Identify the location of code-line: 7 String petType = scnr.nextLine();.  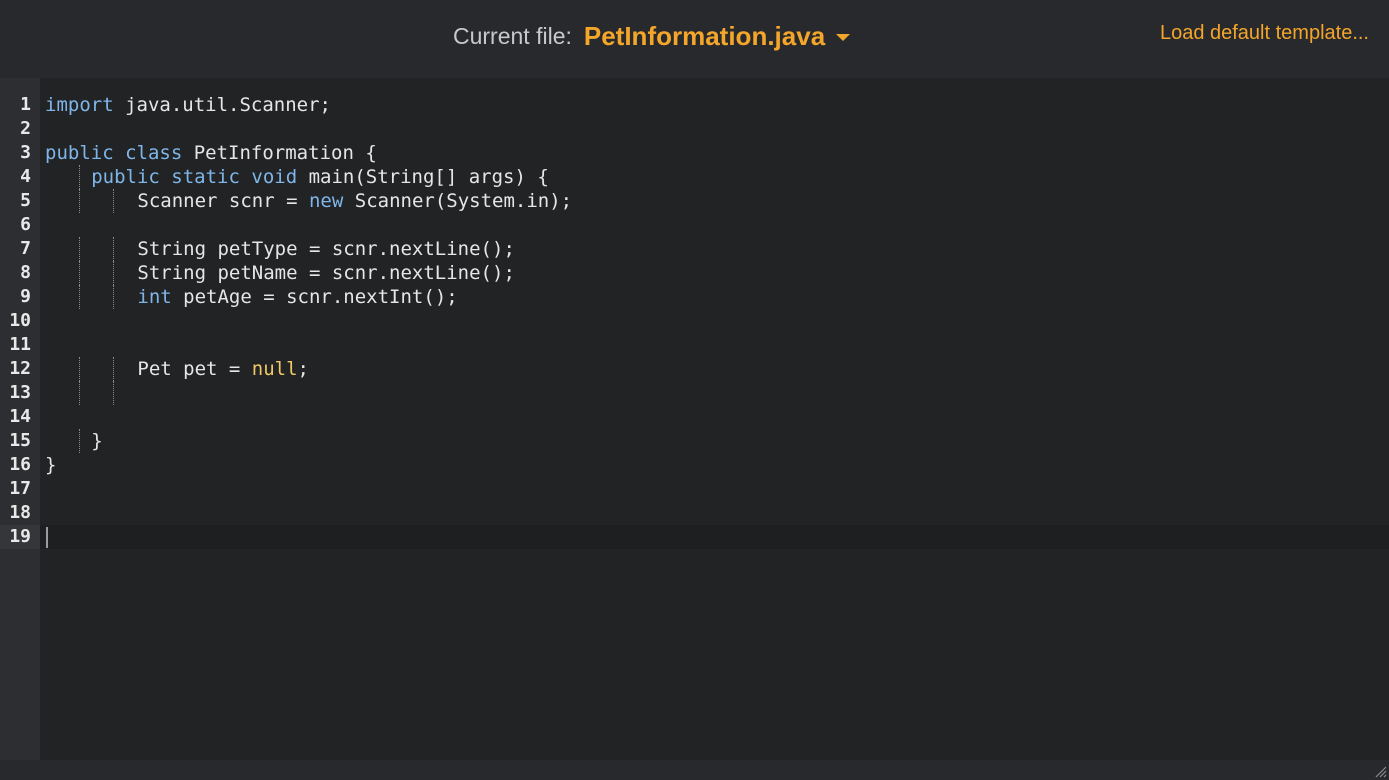
(694, 249).